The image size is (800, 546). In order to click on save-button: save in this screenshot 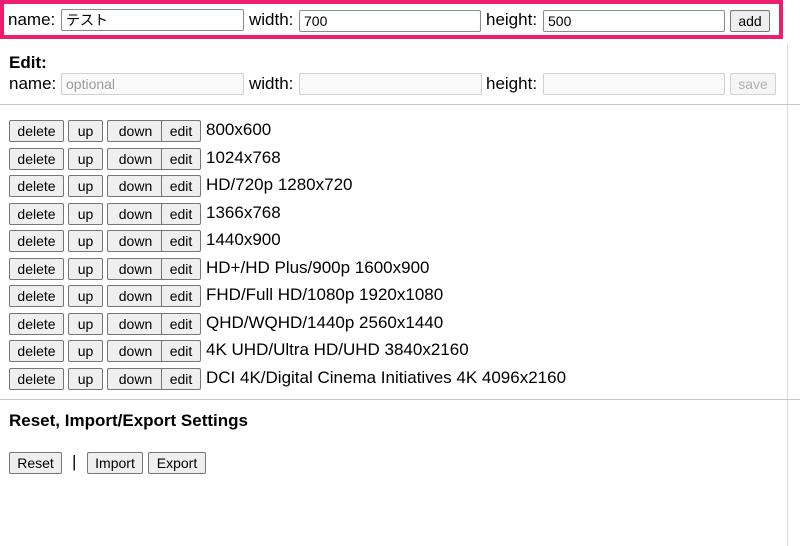, I will do `click(753, 84)`.